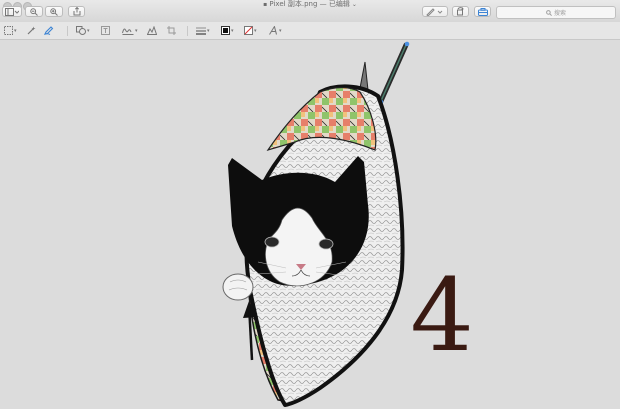 The image size is (620, 409). I want to click on tool-text, so click(105, 30).